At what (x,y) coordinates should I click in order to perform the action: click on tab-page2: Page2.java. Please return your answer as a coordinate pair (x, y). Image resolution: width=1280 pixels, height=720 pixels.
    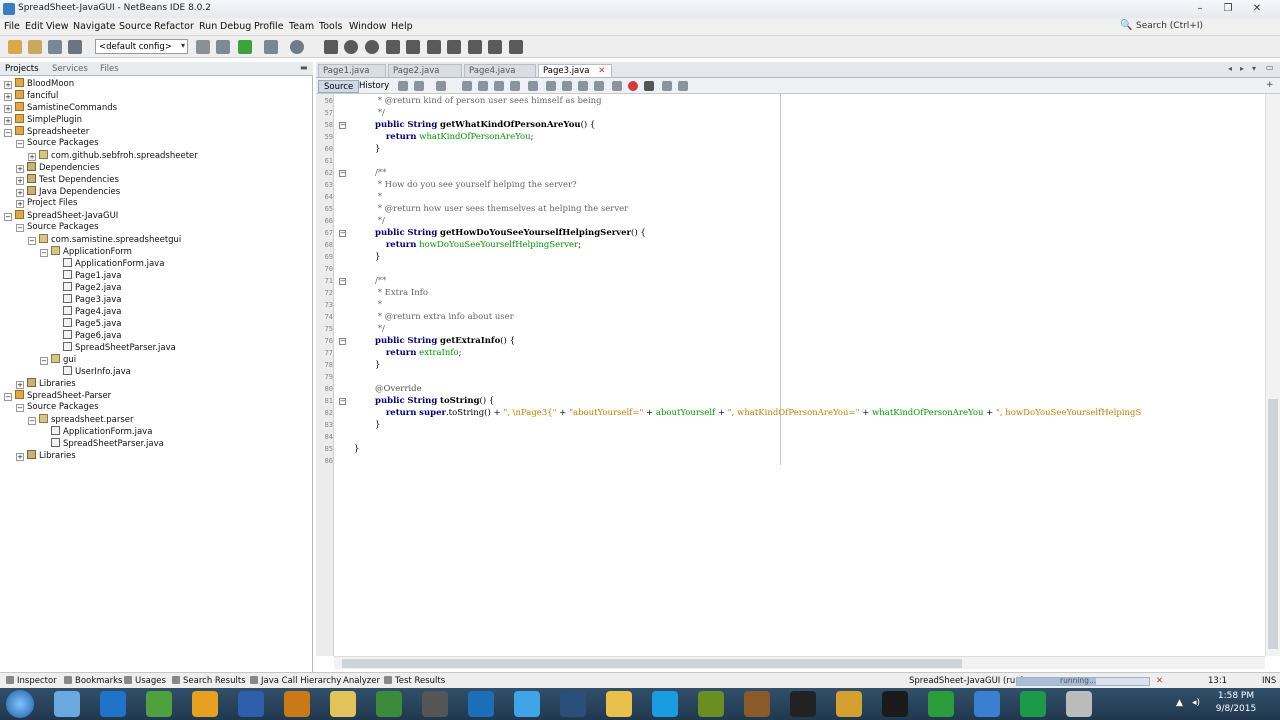
    Looking at the image, I should click on (425, 70).